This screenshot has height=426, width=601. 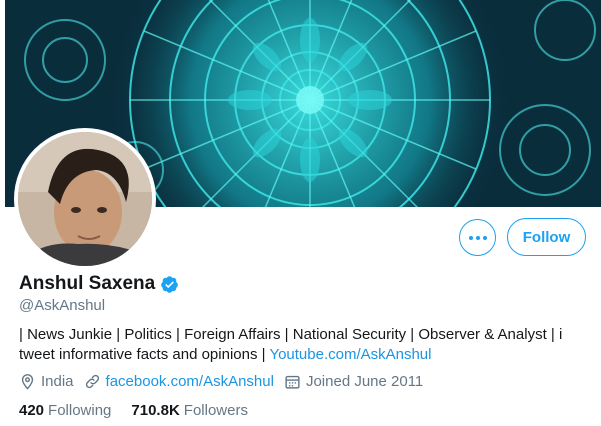 I want to click on avatar-photo, so click(x=85, y=199).